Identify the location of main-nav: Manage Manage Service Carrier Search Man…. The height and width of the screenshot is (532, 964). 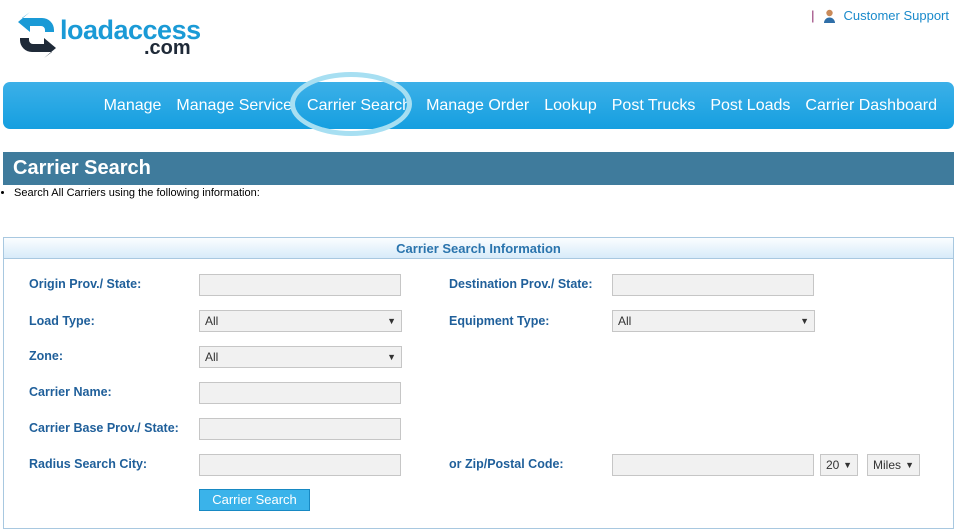
(478, 105).